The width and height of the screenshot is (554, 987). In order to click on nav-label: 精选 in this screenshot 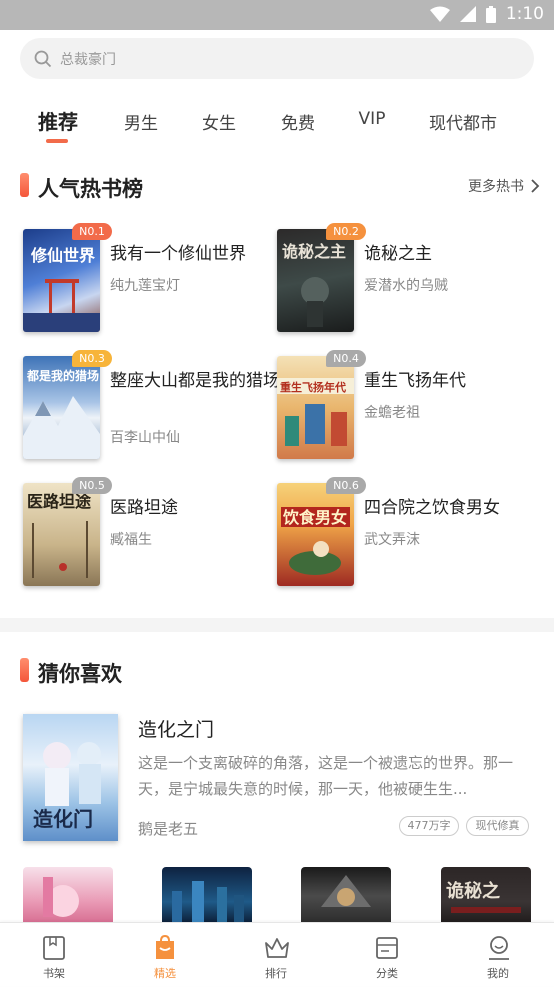, I will do `click(165, 973)`.